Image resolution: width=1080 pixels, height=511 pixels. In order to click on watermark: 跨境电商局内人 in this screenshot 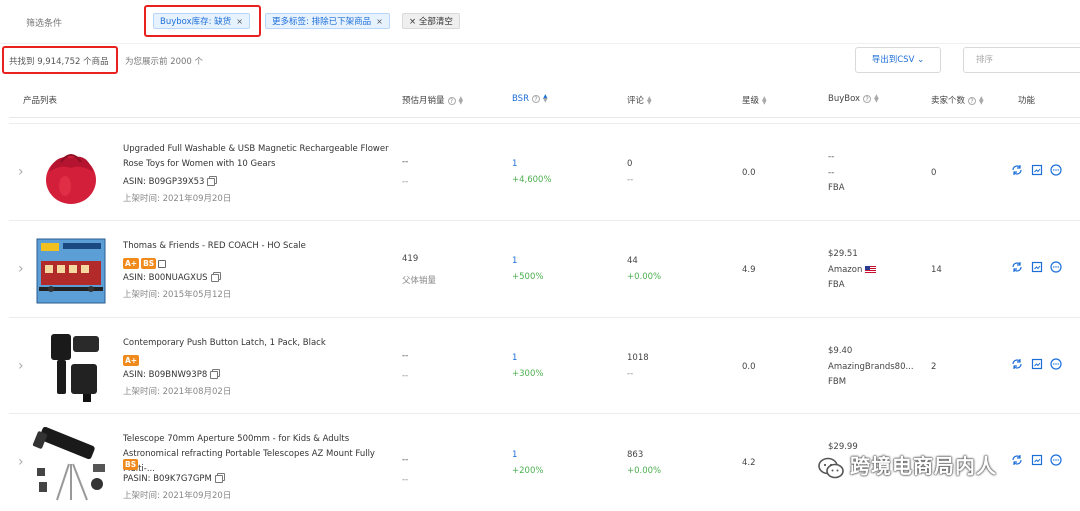, I will do `click(907, 464)`.